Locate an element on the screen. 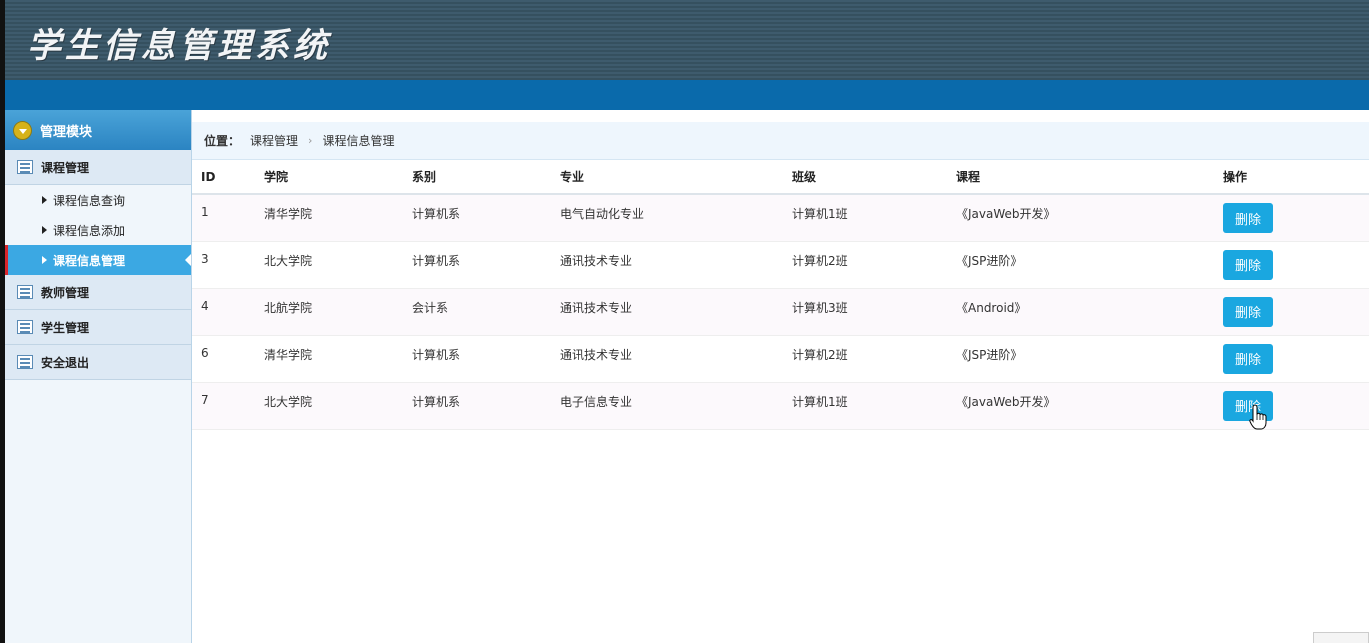 Image resolution: width=1369 pixels, height=643 pixels. sidebar-item-course-add: 课程信息添加 is located at coordinates (98, 230).